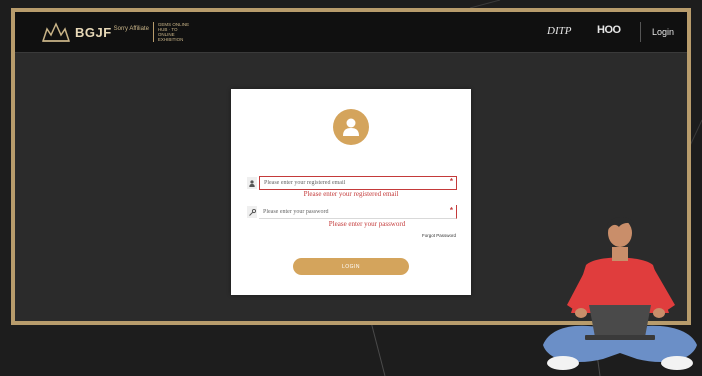 Image resolution: width=702 pixels, height=376 pixels. I want to click on email-error-message: Please enter your registered email, so click(351, 194).